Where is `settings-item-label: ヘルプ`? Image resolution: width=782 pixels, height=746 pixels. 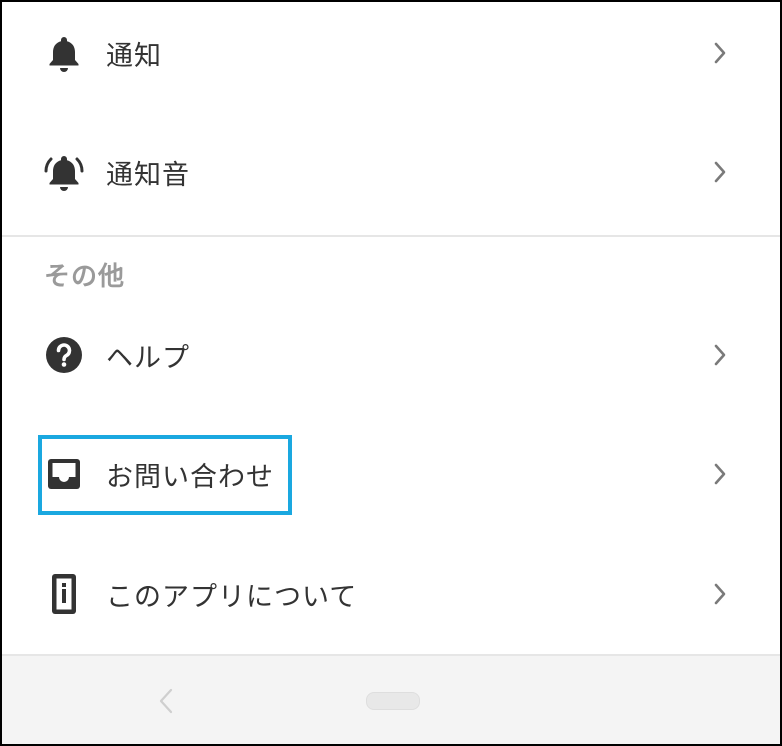 settings-item-label: ヘルプ is located at coordinates (148, 358).